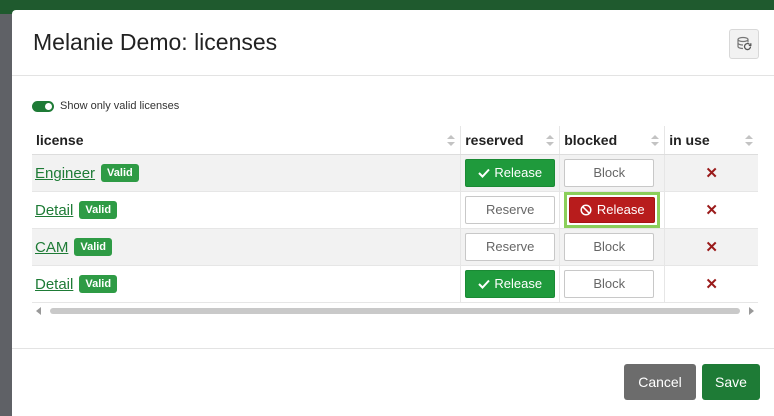  Describe the element at coordinates (751, 311) in the screenshot. I see `scroll-right-icon` at that location.